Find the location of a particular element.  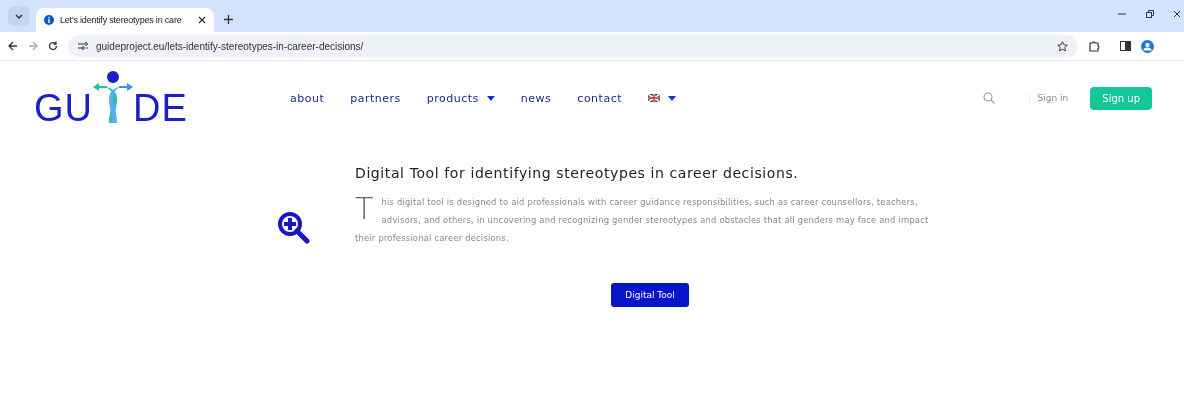

tab-title: Let's identify stereotypes in care is located at coordinates (121, 20).